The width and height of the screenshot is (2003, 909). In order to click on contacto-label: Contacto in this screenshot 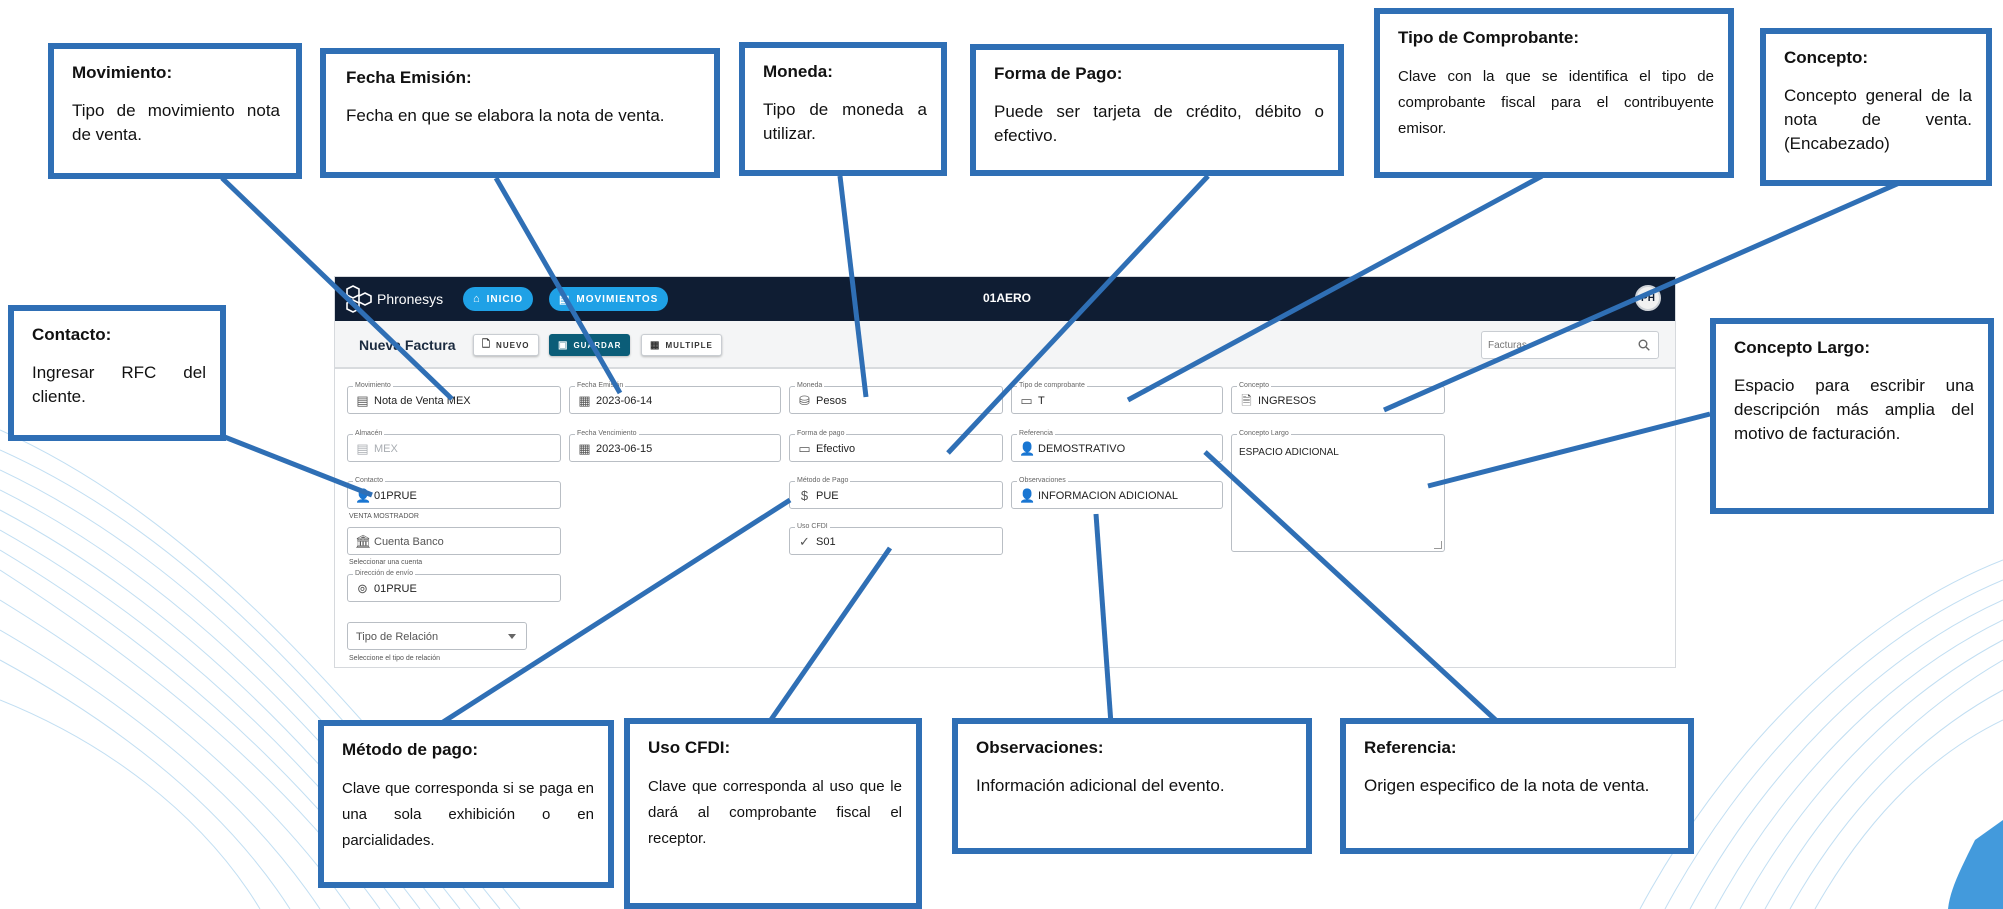, I will do `click(369, 481)`.